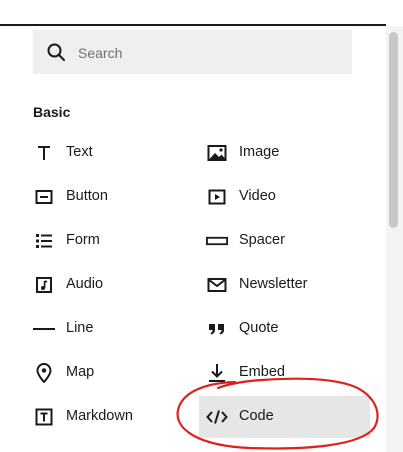 The height and width of the screenshot is (452, 403). I want to click on section-title-basic: Basic, so click(52, 112).